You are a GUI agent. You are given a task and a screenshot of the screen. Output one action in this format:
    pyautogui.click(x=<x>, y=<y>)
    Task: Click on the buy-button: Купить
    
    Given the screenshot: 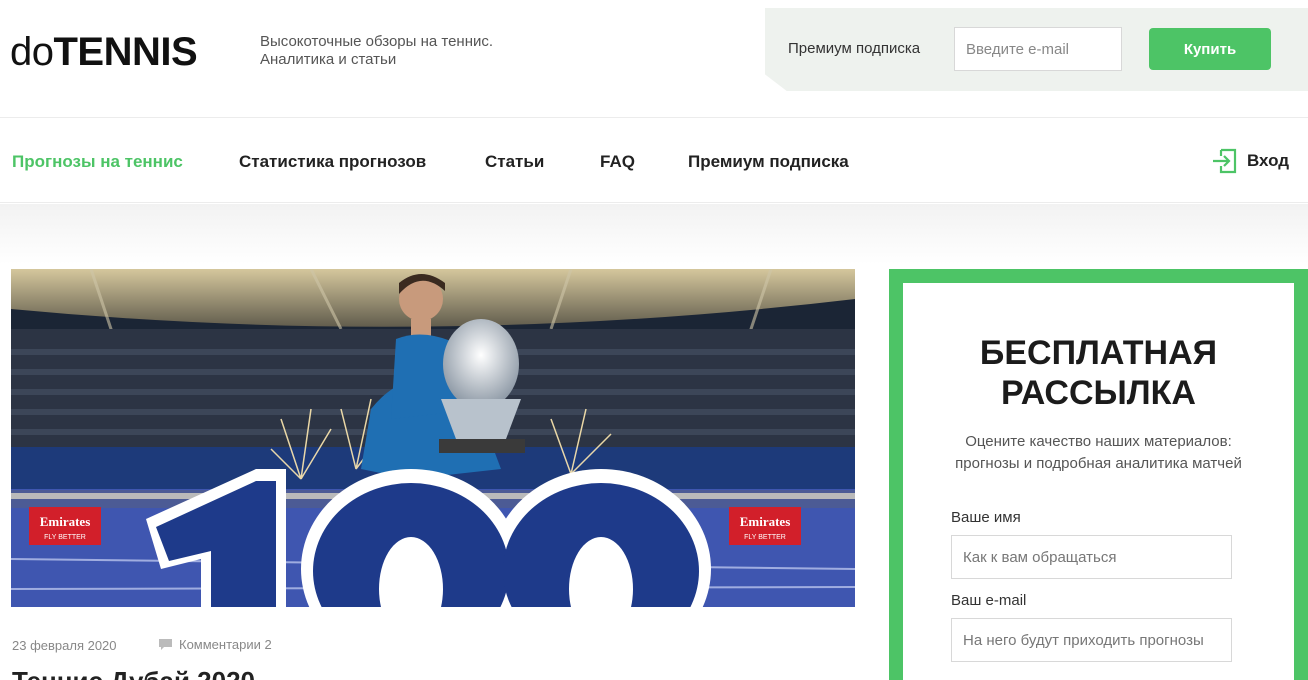 What is the action you would take?
    pyautogui.click(x=1210, y=49)
    